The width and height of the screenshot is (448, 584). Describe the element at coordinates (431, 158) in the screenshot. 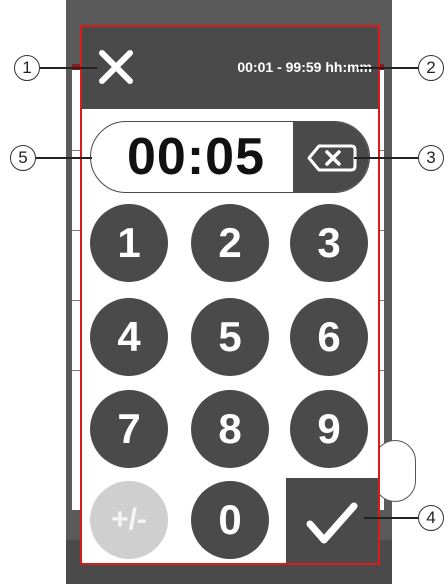

I see `callout-marker-3: 3` at that location.